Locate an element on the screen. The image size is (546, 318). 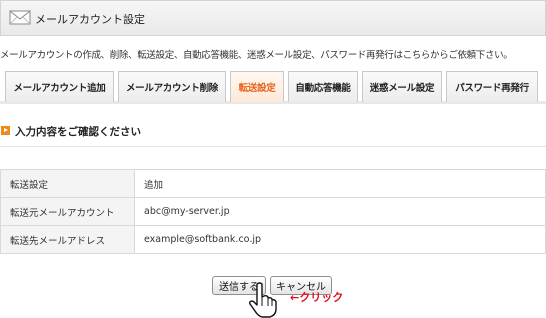
section-title: 入力内容をご確認ください is located at coordinates (78, 132).